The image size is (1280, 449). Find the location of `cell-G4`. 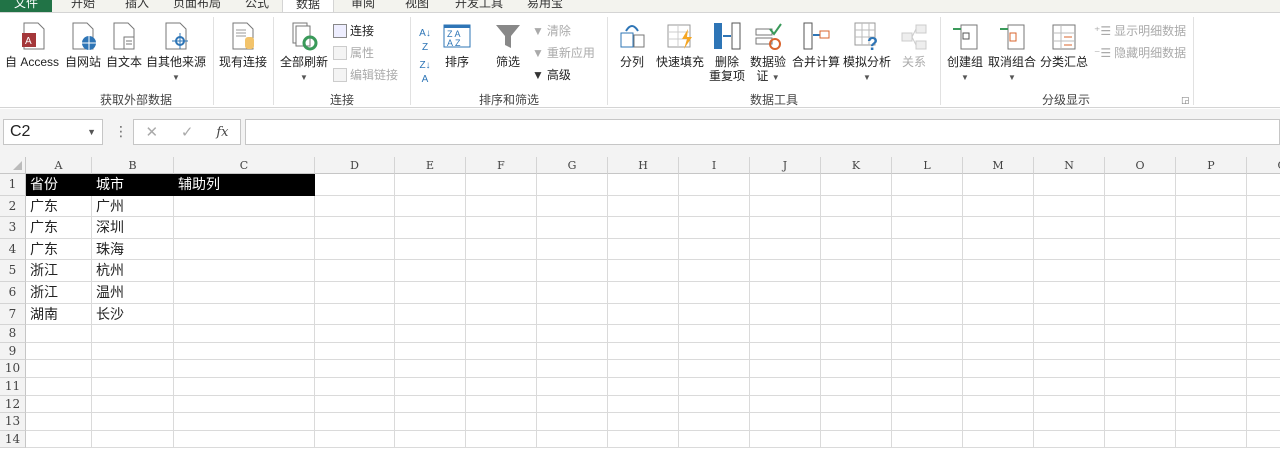

cell-G4 is located at coordinates (572, 249).